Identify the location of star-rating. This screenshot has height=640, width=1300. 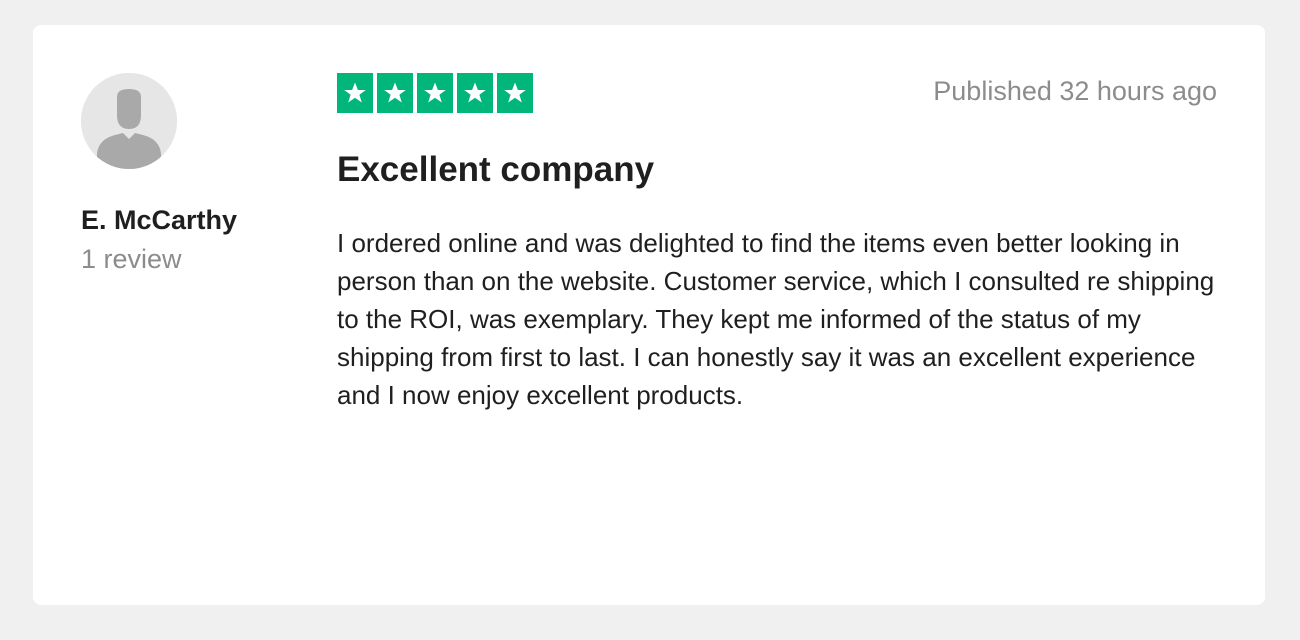
(435, 93).